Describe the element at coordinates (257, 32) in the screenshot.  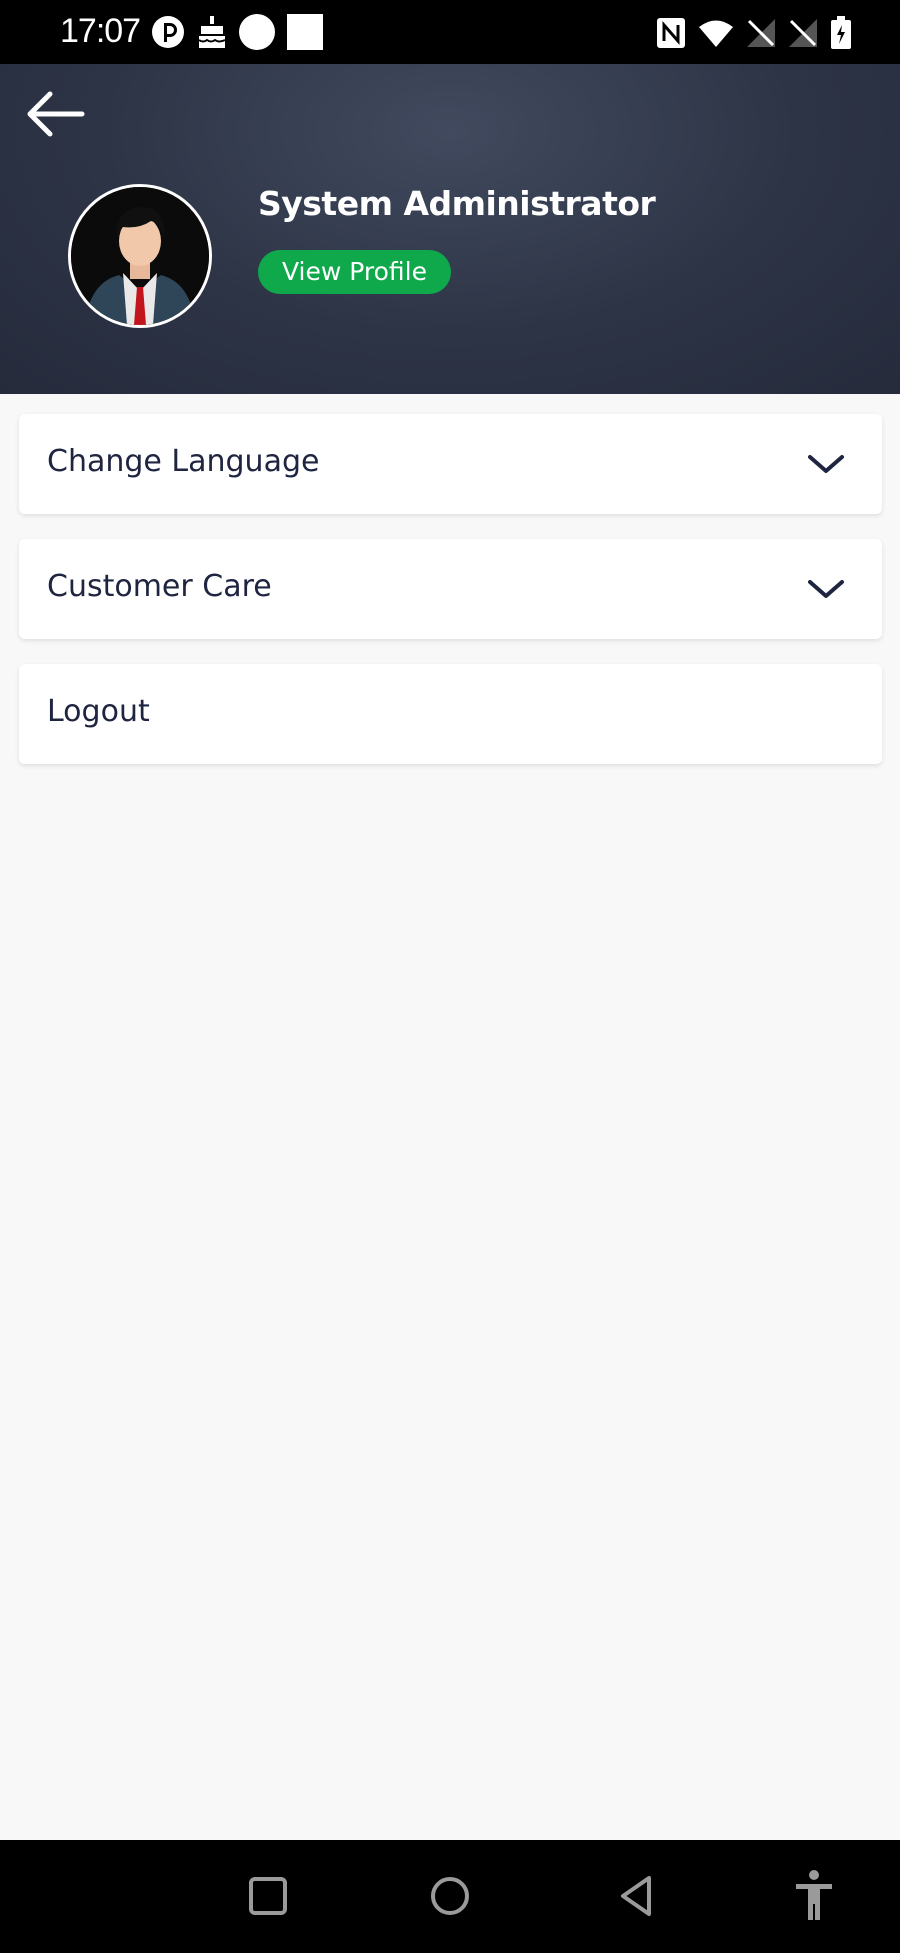
I see `circle-icon` at that location.